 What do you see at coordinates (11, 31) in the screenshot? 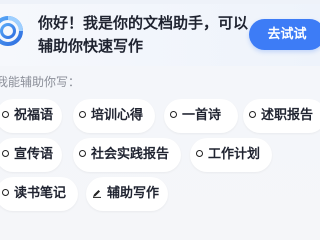
I see `document-assistant-logo-icon` at bounding box center [11, 31].